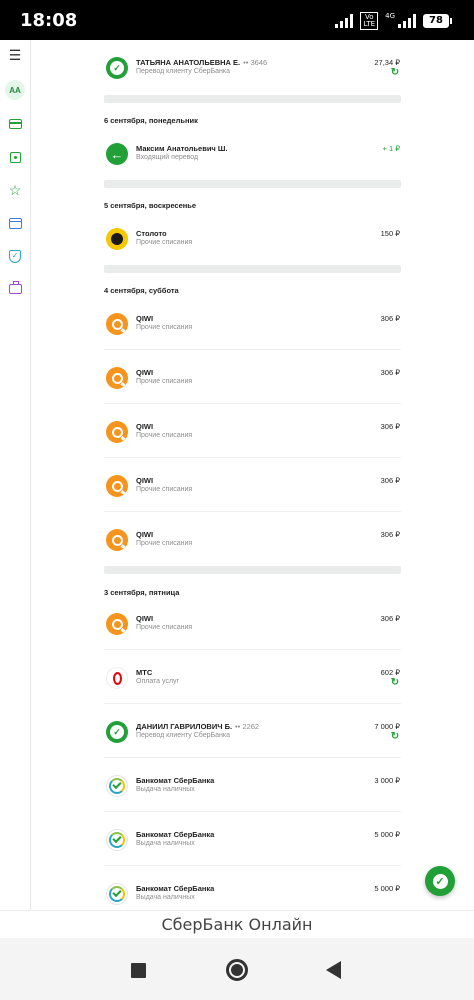 The image size is (474, 1000). Describe the element at coordinates (182, 148) in the screenshot. I see `transaction-name: Максим Анатольевич Ш.` at that location.